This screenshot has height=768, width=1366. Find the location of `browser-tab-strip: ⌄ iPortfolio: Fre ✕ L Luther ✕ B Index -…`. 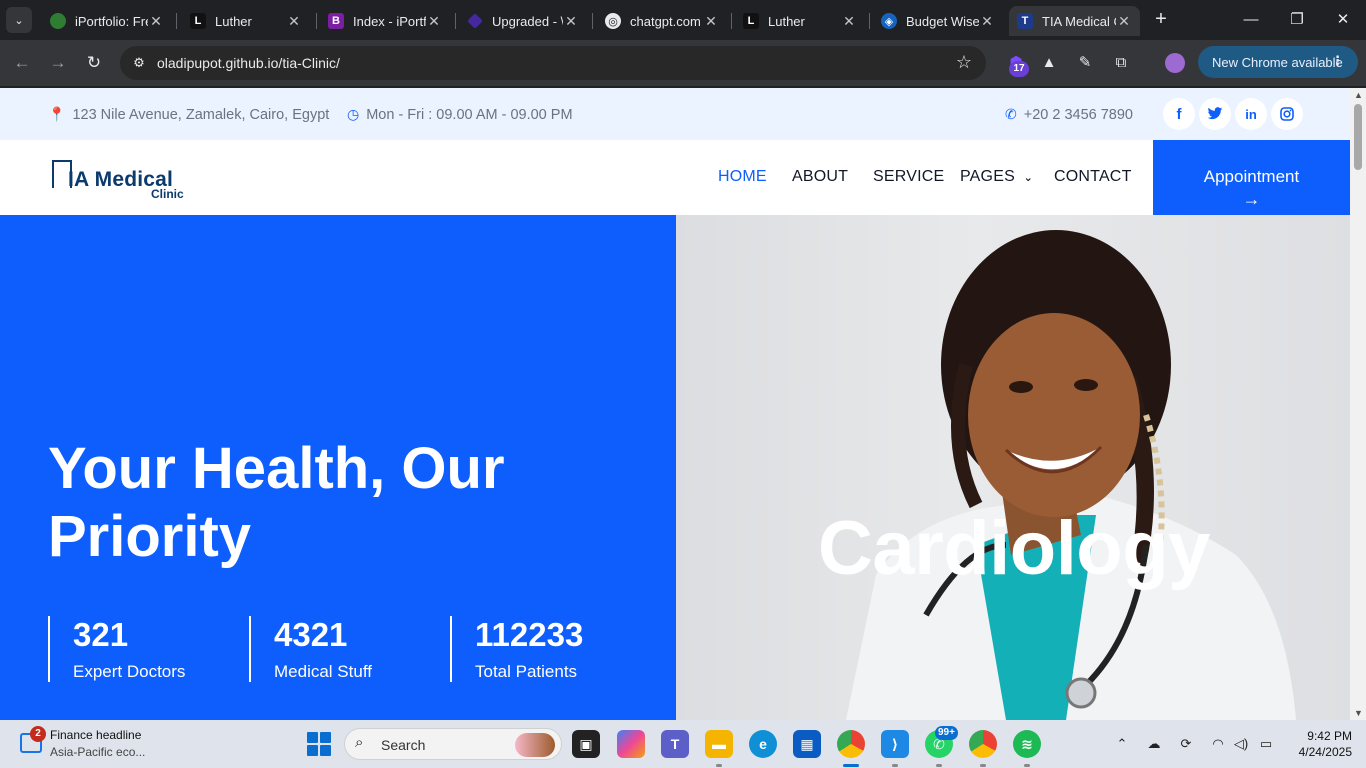

browser-tab-strip: ⌄ iPortfolio: Fre ✕ L Luther ✕ B Index -… is located at coordinates (683, 20).